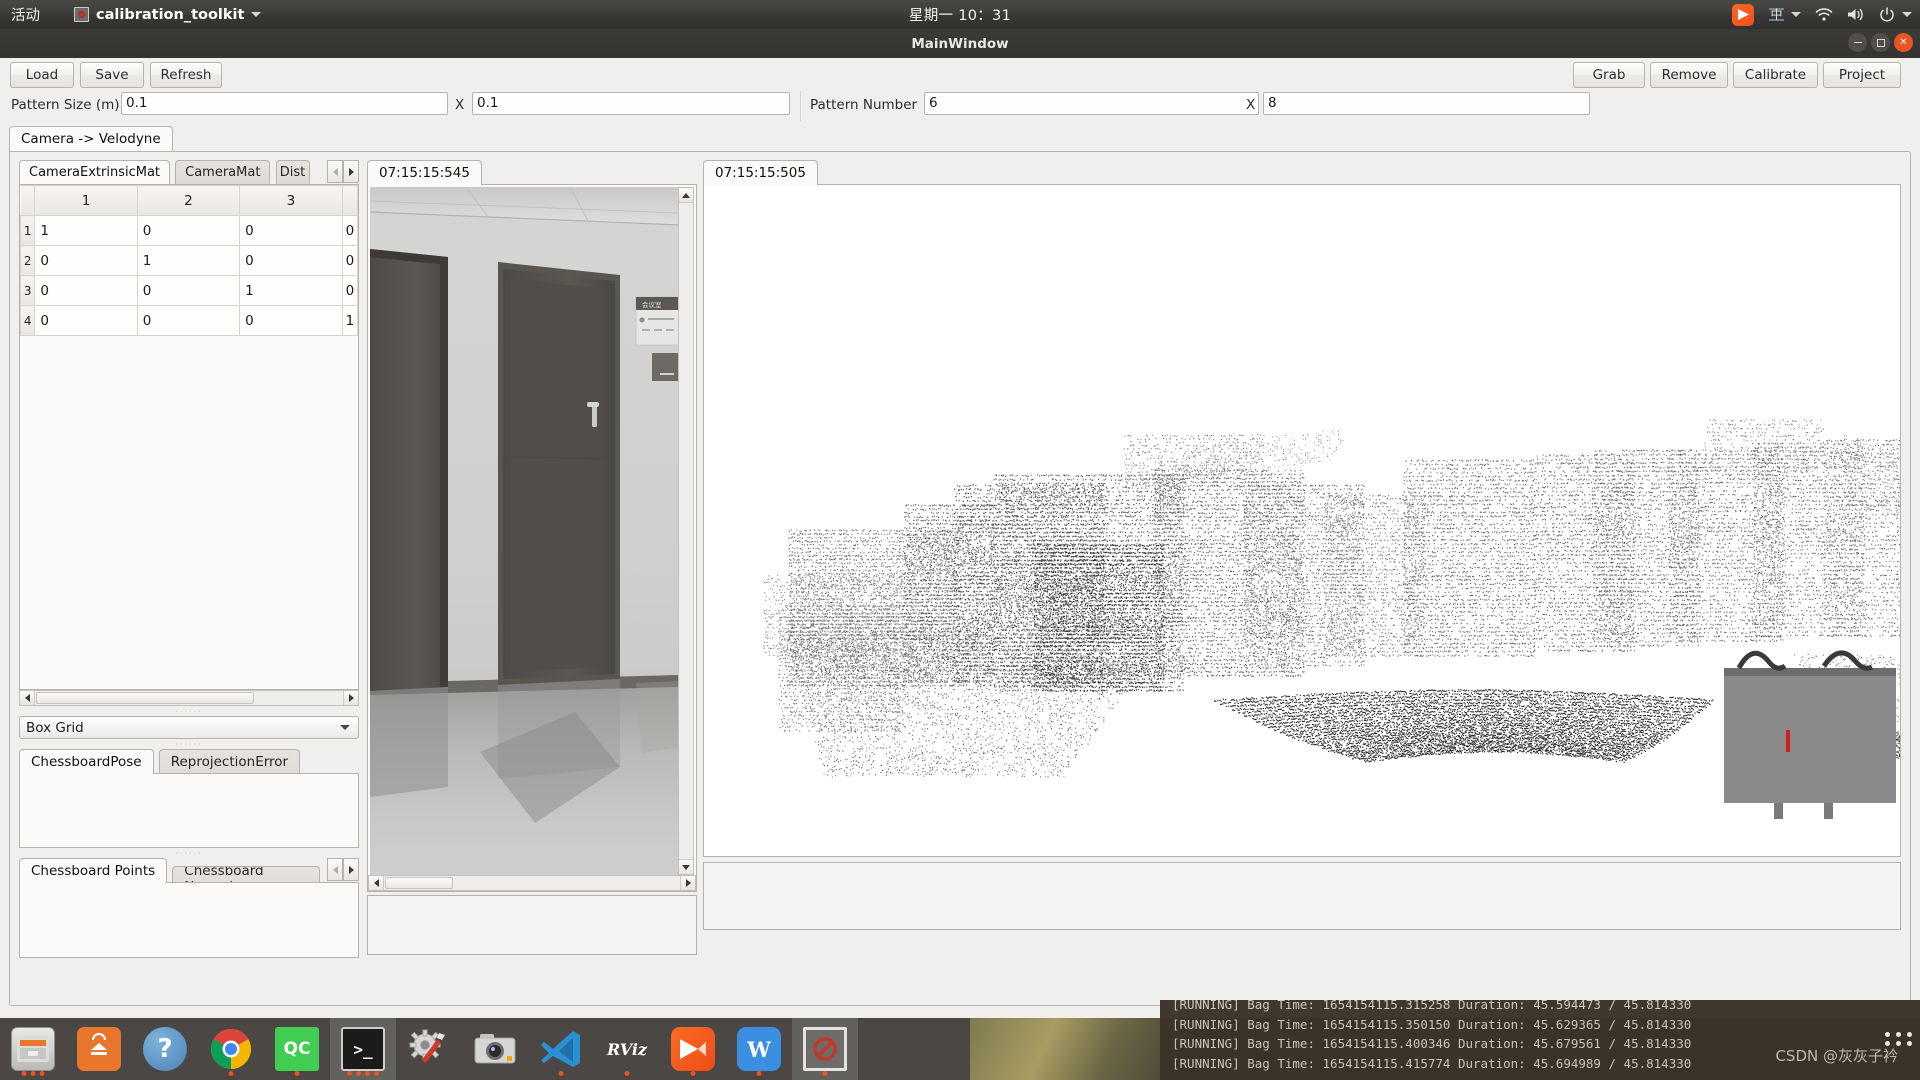 The height and width of the screenshot is (1080, 1920). I want to click on settings-icon, so click(429, 1049).